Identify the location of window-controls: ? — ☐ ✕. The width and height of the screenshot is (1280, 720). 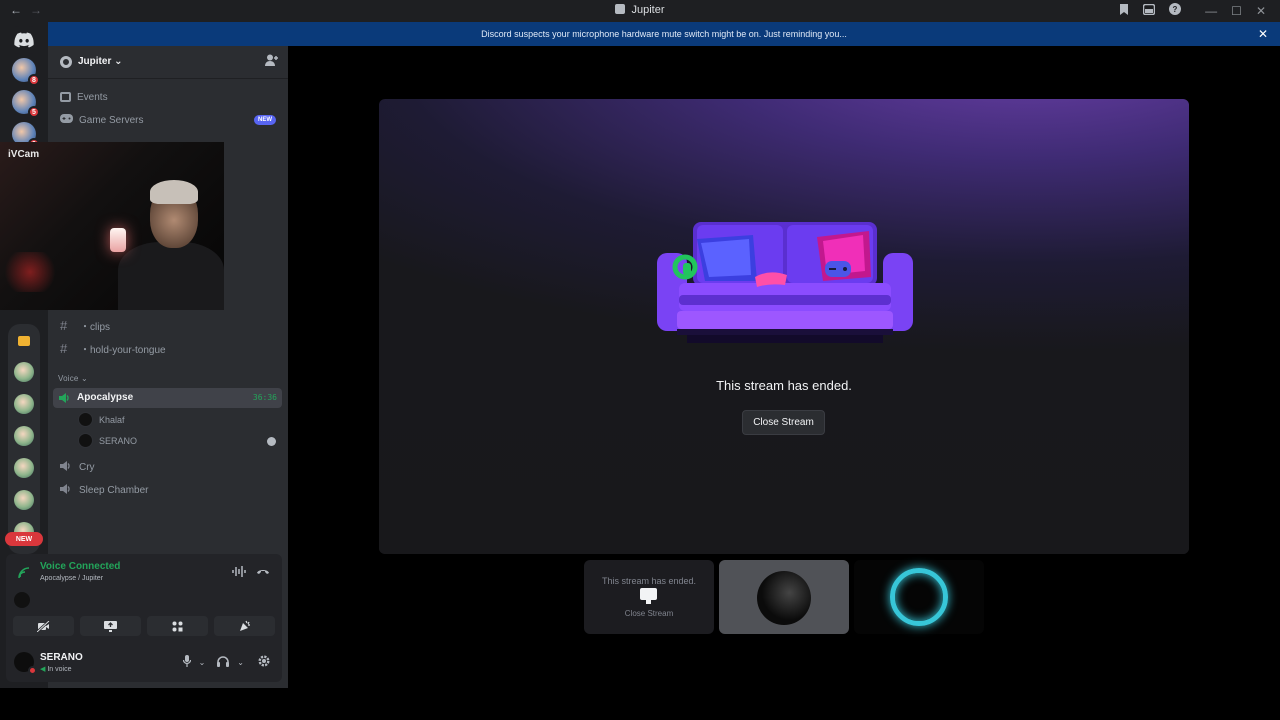
(1192, 10).